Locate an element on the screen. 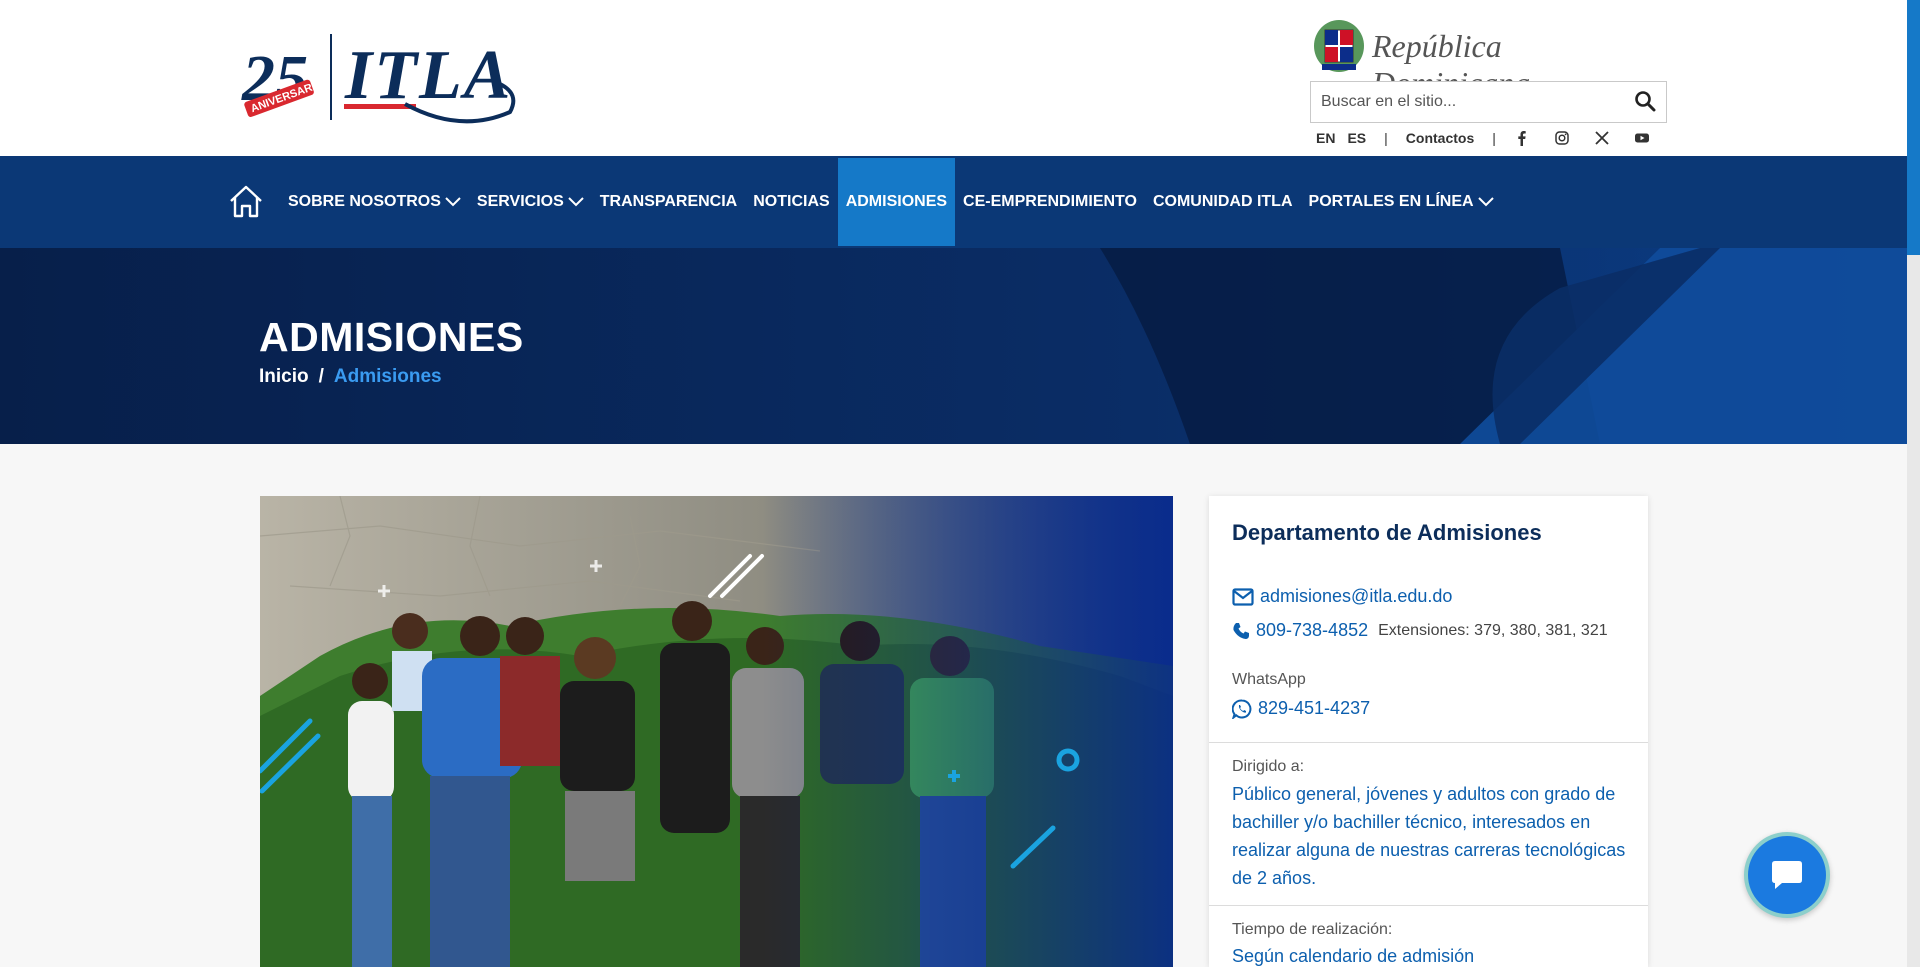  nav-item-admisiones: ADMISIONES is located at coordinates (896, 202).